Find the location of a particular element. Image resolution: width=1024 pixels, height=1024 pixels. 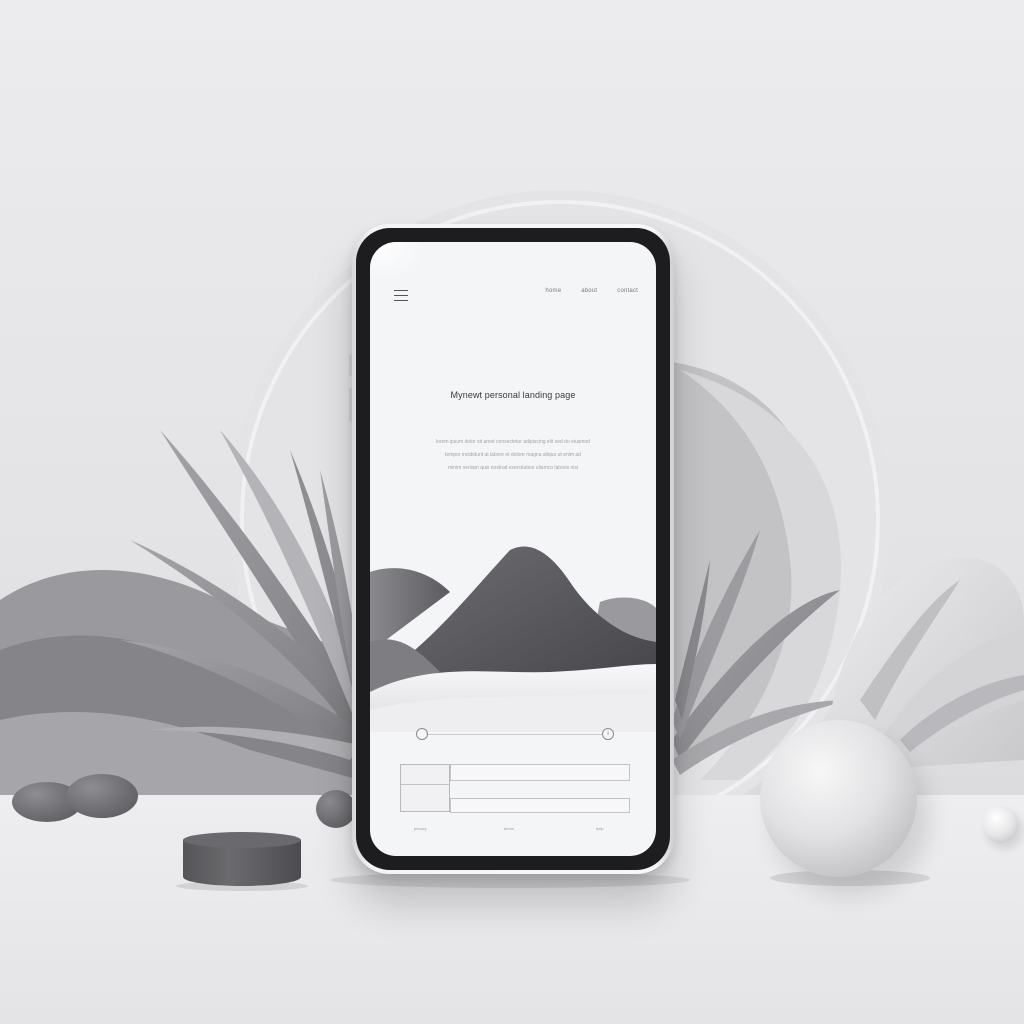

footer-link-privacy: privacy is located at coordinates (420, 828).